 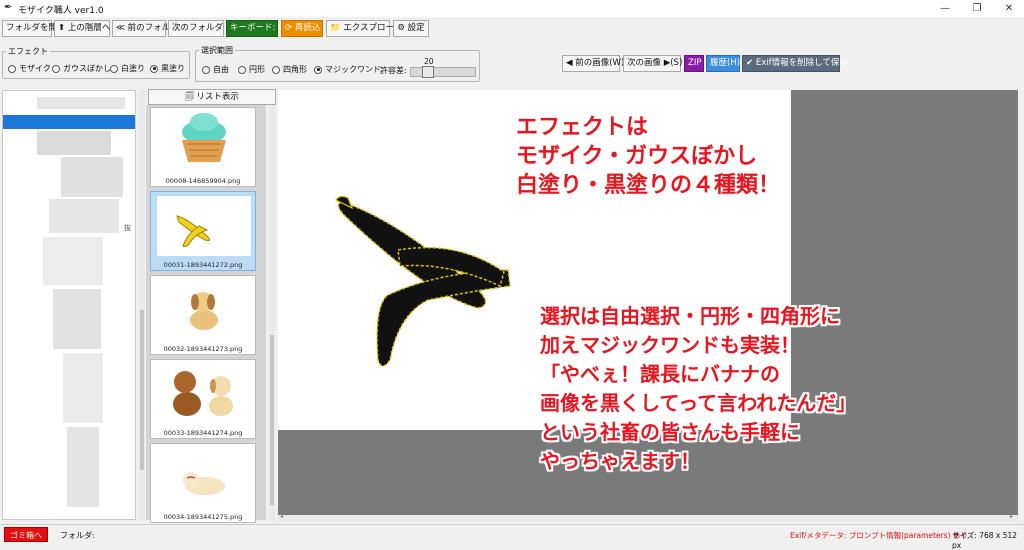 I want to click on thumbnail-item-selected: 00031-1893441272.png, so click(x=203, y=231).